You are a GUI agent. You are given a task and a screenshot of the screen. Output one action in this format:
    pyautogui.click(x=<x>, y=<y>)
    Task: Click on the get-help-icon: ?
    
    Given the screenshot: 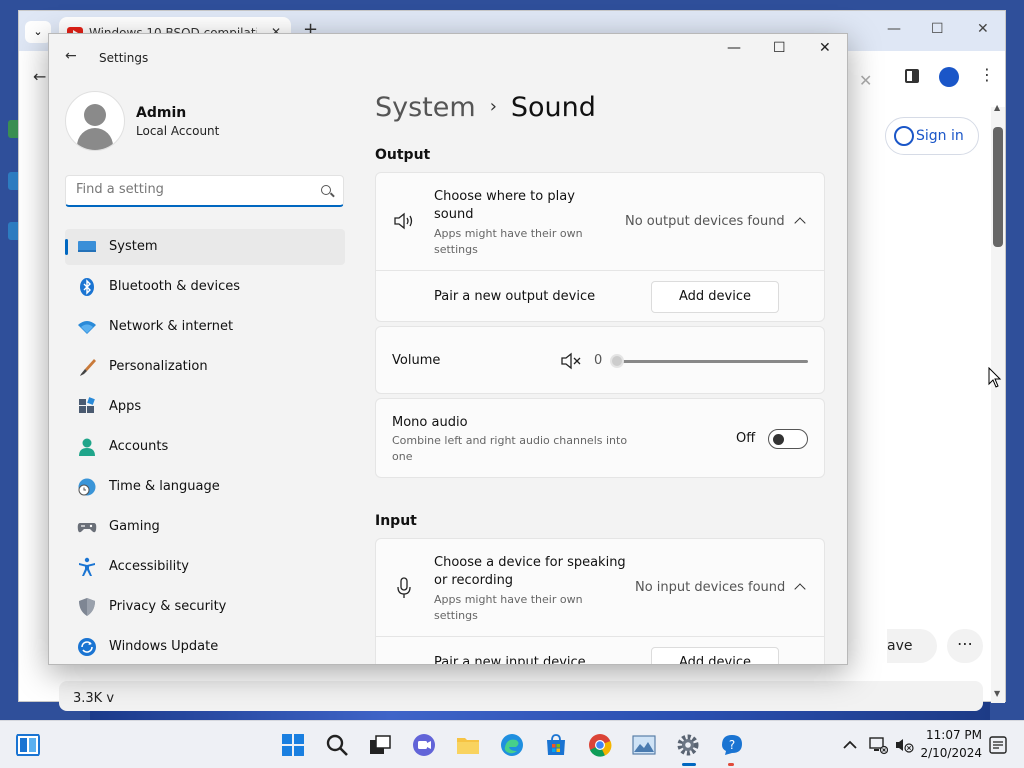 What is the action you would take?
    pyautogui.click(x=732, y=745)
    